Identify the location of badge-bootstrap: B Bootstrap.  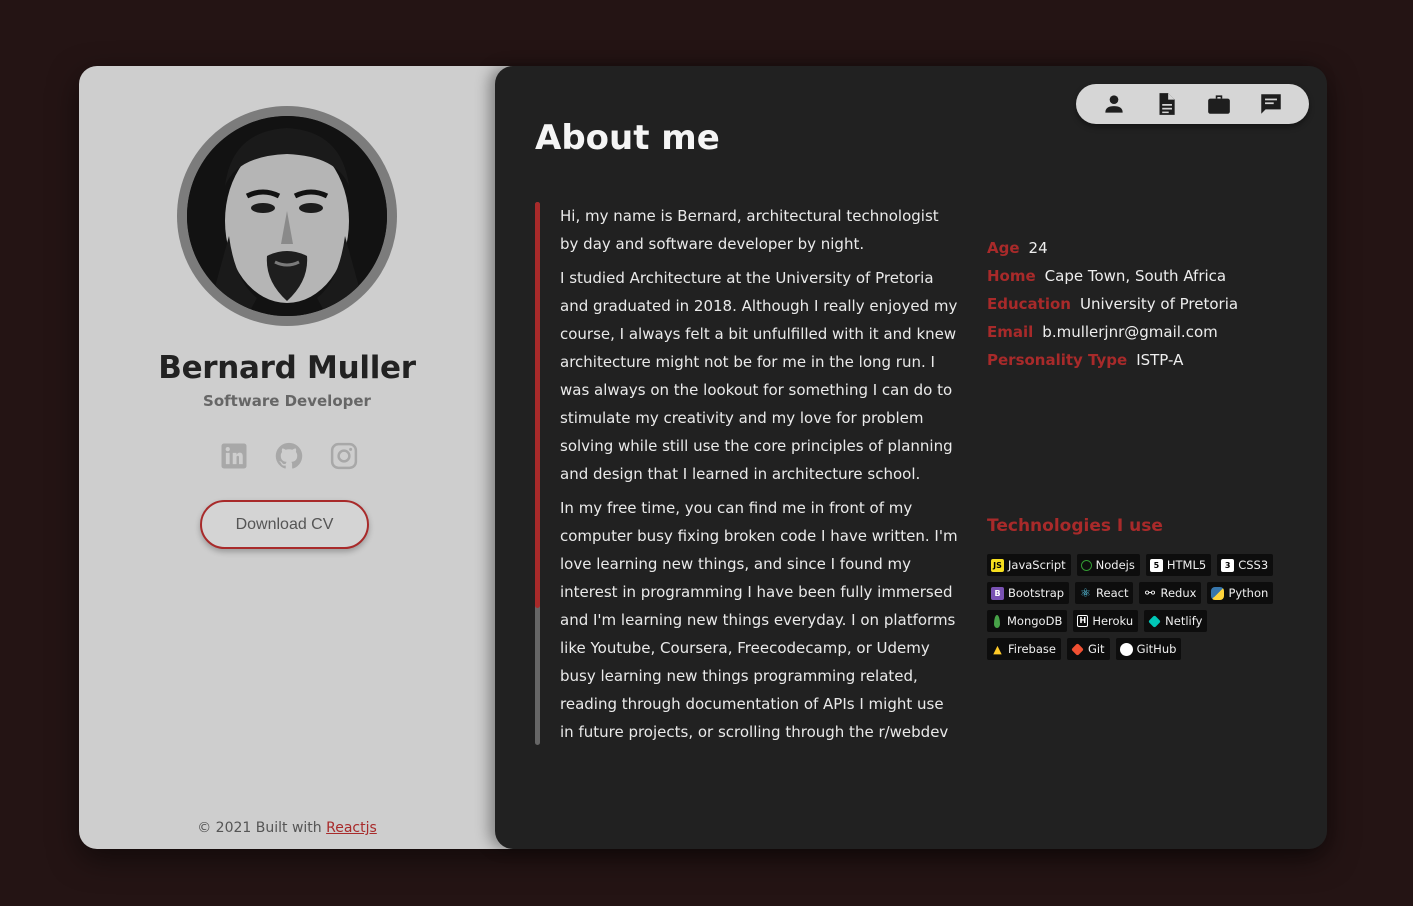
(1028, 593).